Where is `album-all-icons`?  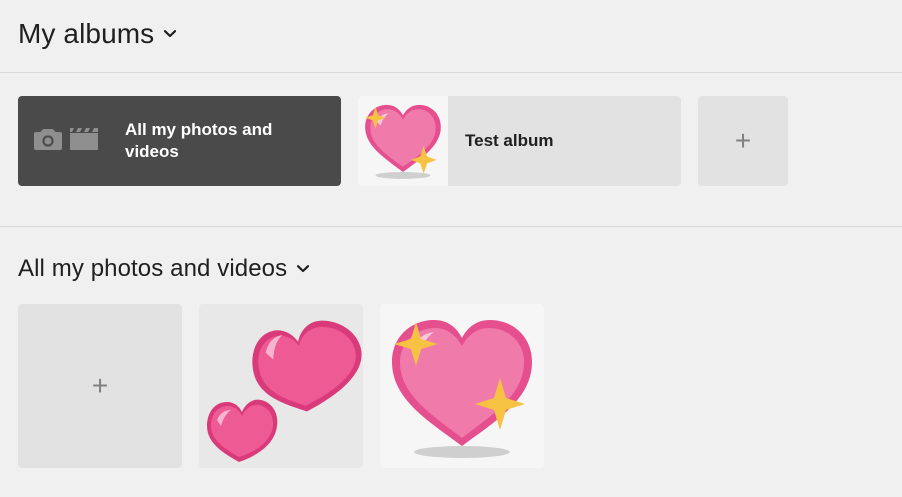 album-all-icons is located at coordinates (66, 141).